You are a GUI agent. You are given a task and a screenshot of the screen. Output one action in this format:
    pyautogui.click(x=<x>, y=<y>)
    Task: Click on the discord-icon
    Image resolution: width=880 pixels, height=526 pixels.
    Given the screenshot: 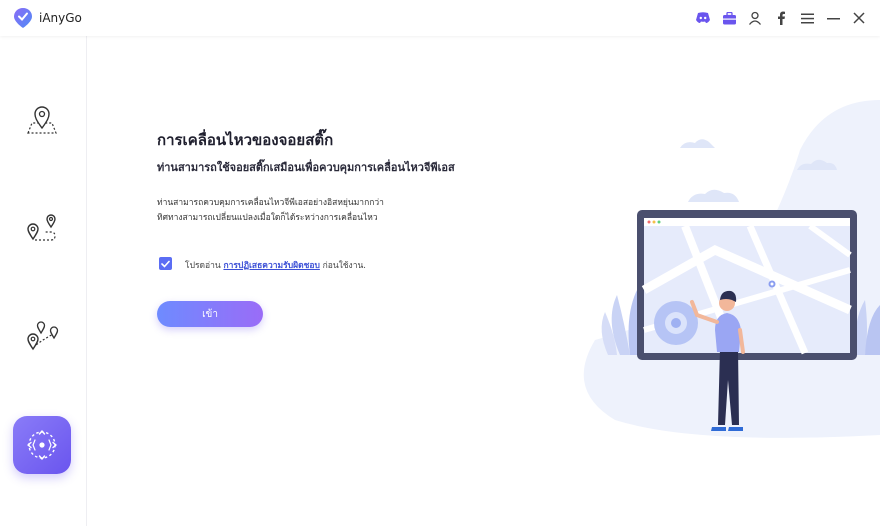 What is the action you would take?
    pyautogui.click(x=703, y=18)
    